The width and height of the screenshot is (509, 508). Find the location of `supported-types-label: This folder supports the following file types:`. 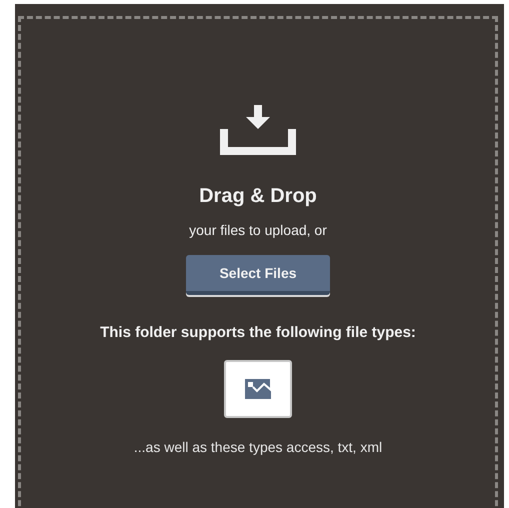

supported-types-label: This folder supports the following file types: is located at coordinates (258, 332).